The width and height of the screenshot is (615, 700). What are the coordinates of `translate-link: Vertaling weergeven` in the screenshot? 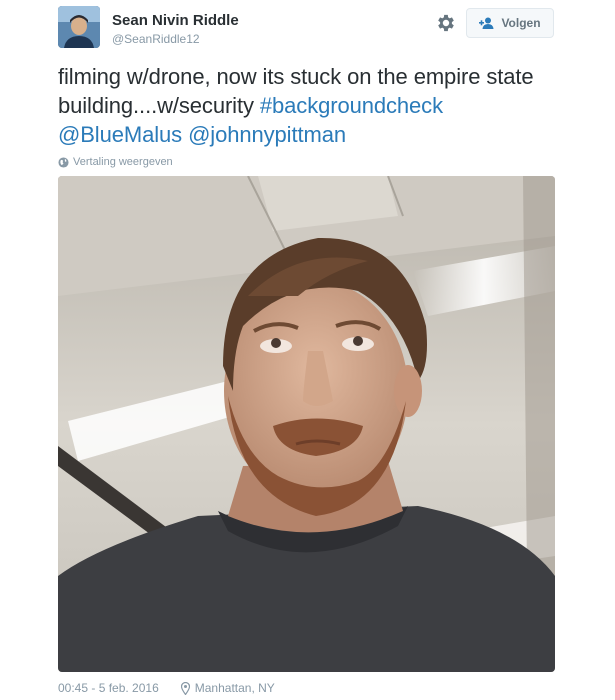 It's located at (115, 162).